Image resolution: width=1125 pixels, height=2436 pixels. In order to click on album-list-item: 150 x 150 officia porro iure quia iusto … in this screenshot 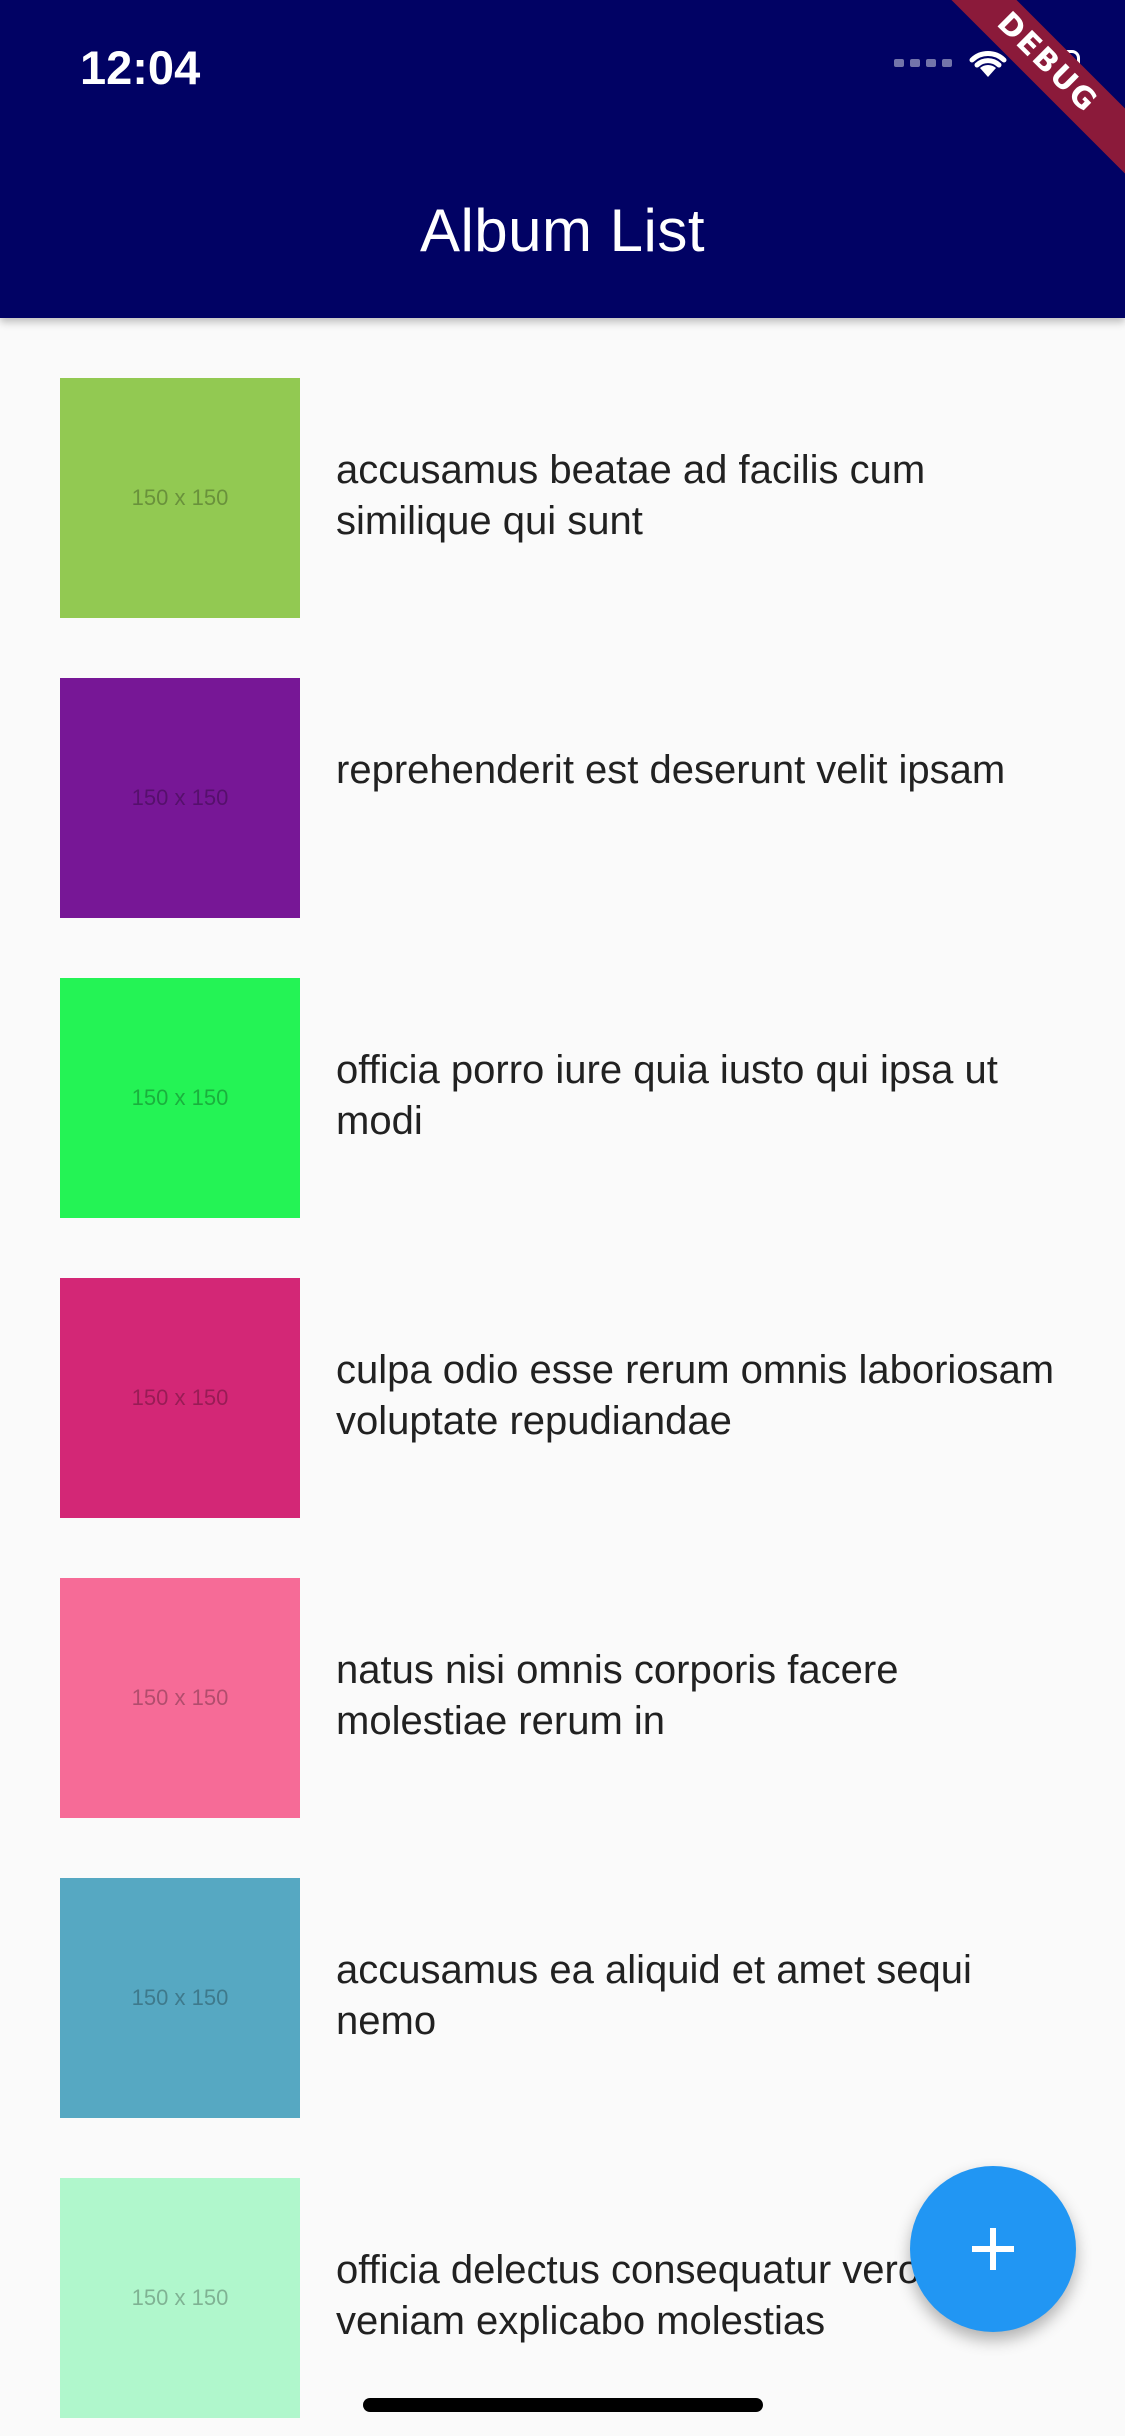, I will do `click(562, 1068)`.